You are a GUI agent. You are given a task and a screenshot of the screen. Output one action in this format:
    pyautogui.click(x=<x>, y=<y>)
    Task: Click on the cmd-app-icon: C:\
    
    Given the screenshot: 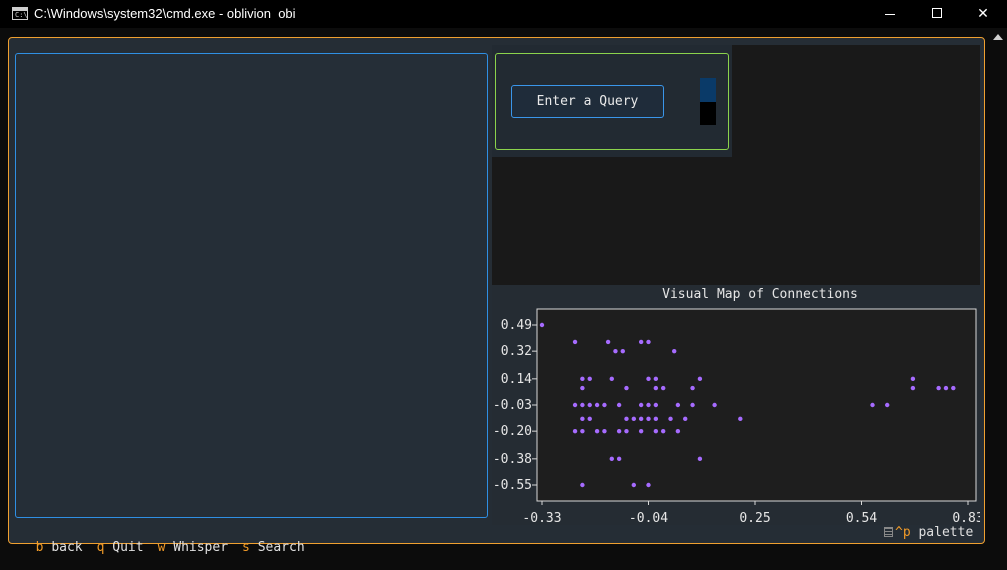 What is the action you would take?
    pyautogui.click(x=20, y=13)
    